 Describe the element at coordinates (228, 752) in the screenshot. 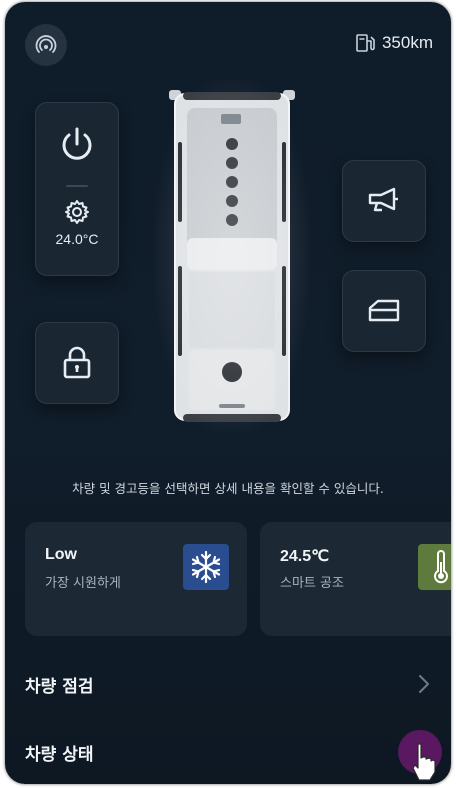

I see `vehicle-status-row: 차량 상태` at that location.